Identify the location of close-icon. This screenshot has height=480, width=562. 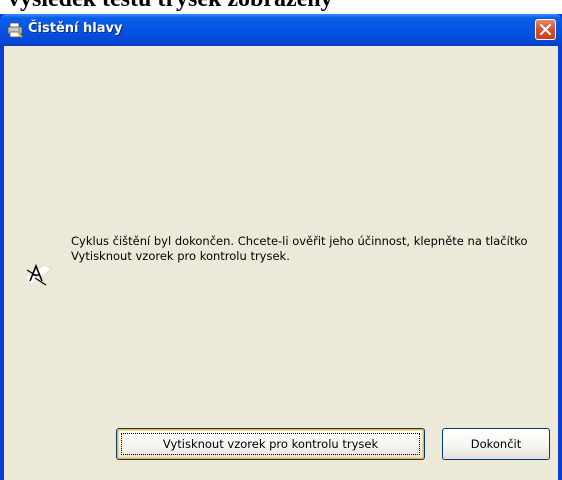
(545, 29).